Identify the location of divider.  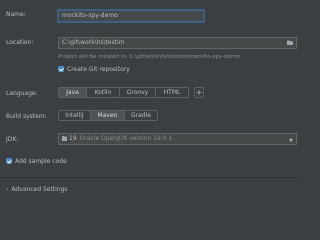
(150, 177).